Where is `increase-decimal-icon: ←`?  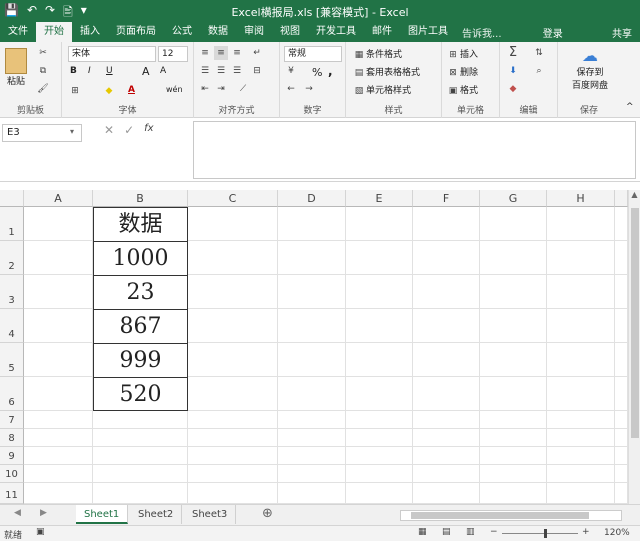 increase-decimal-icon: ← is located at coordinates (291, 89).